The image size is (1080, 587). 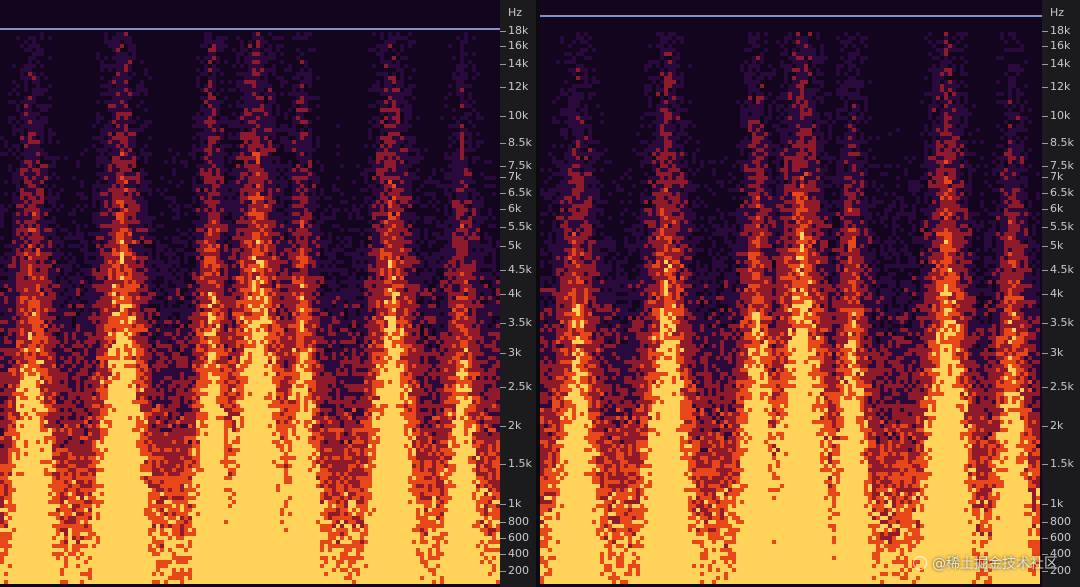 What do you see at coordinates (1056, 426) in the screenshot?
I see `right-axis-tick-label: 2k` at bounding box center [1056, 426].